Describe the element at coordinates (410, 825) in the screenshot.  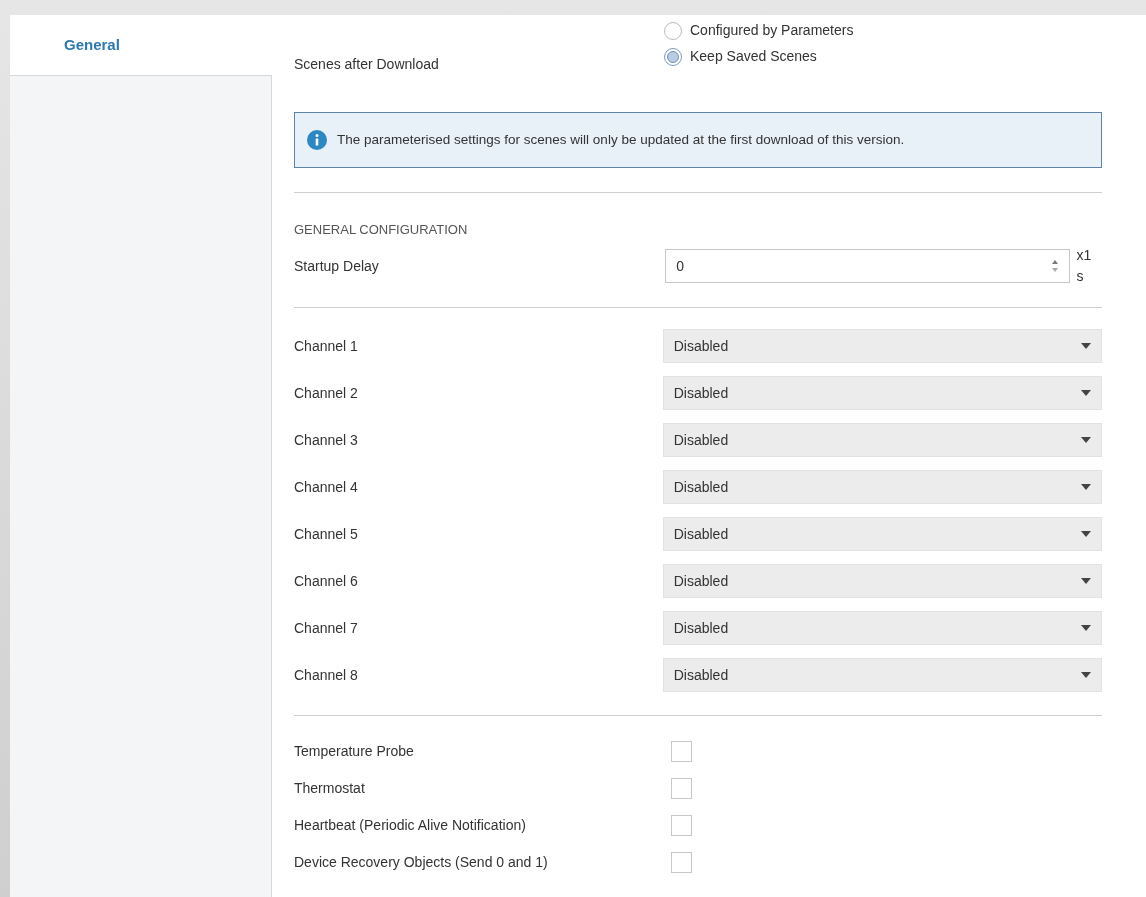
I see `checkbox-label: Heartbeat (Periodic Alive Notification)` at that location.